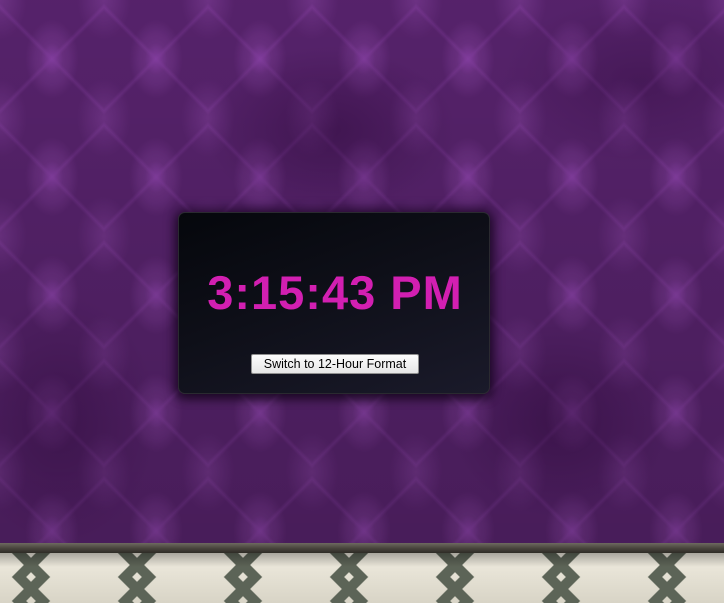  Describe the element at coordinates (362, 560) in the screenshot. I see `floor-shadow` at that location.